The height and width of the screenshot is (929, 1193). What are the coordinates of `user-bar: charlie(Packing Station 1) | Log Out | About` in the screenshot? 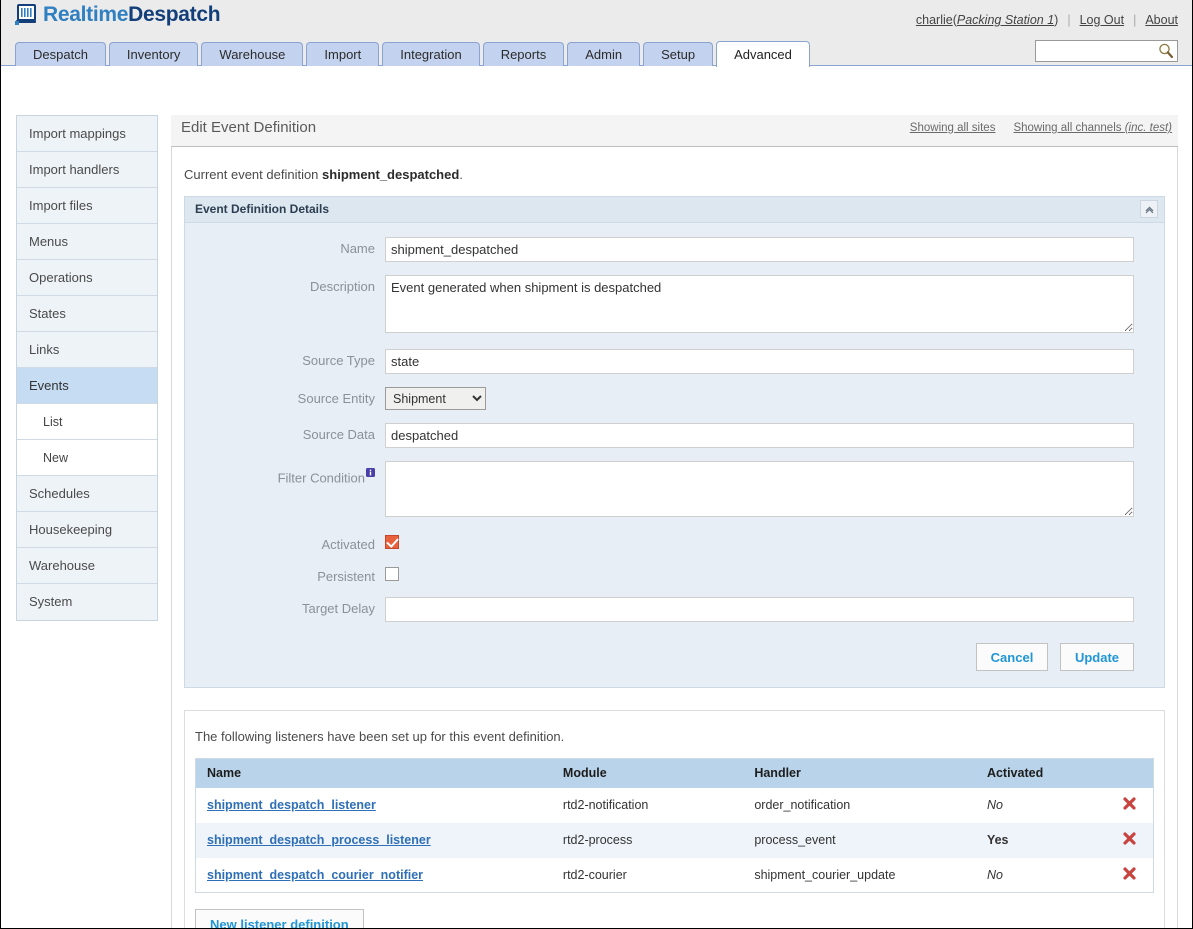 It's located at (1047, 20).